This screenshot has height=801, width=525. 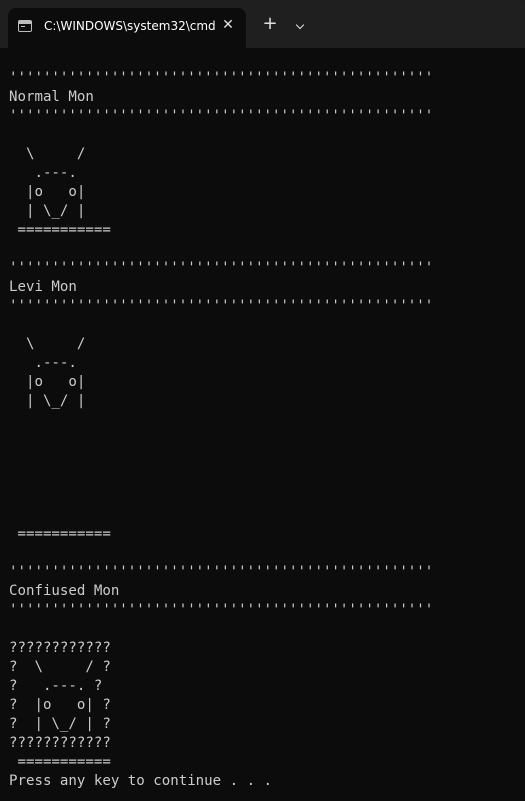 What do you see at coordinates (56, 686) in the screenshot?
I see `terminal-line: ? .---. ?` at bounding box center [56, 686].